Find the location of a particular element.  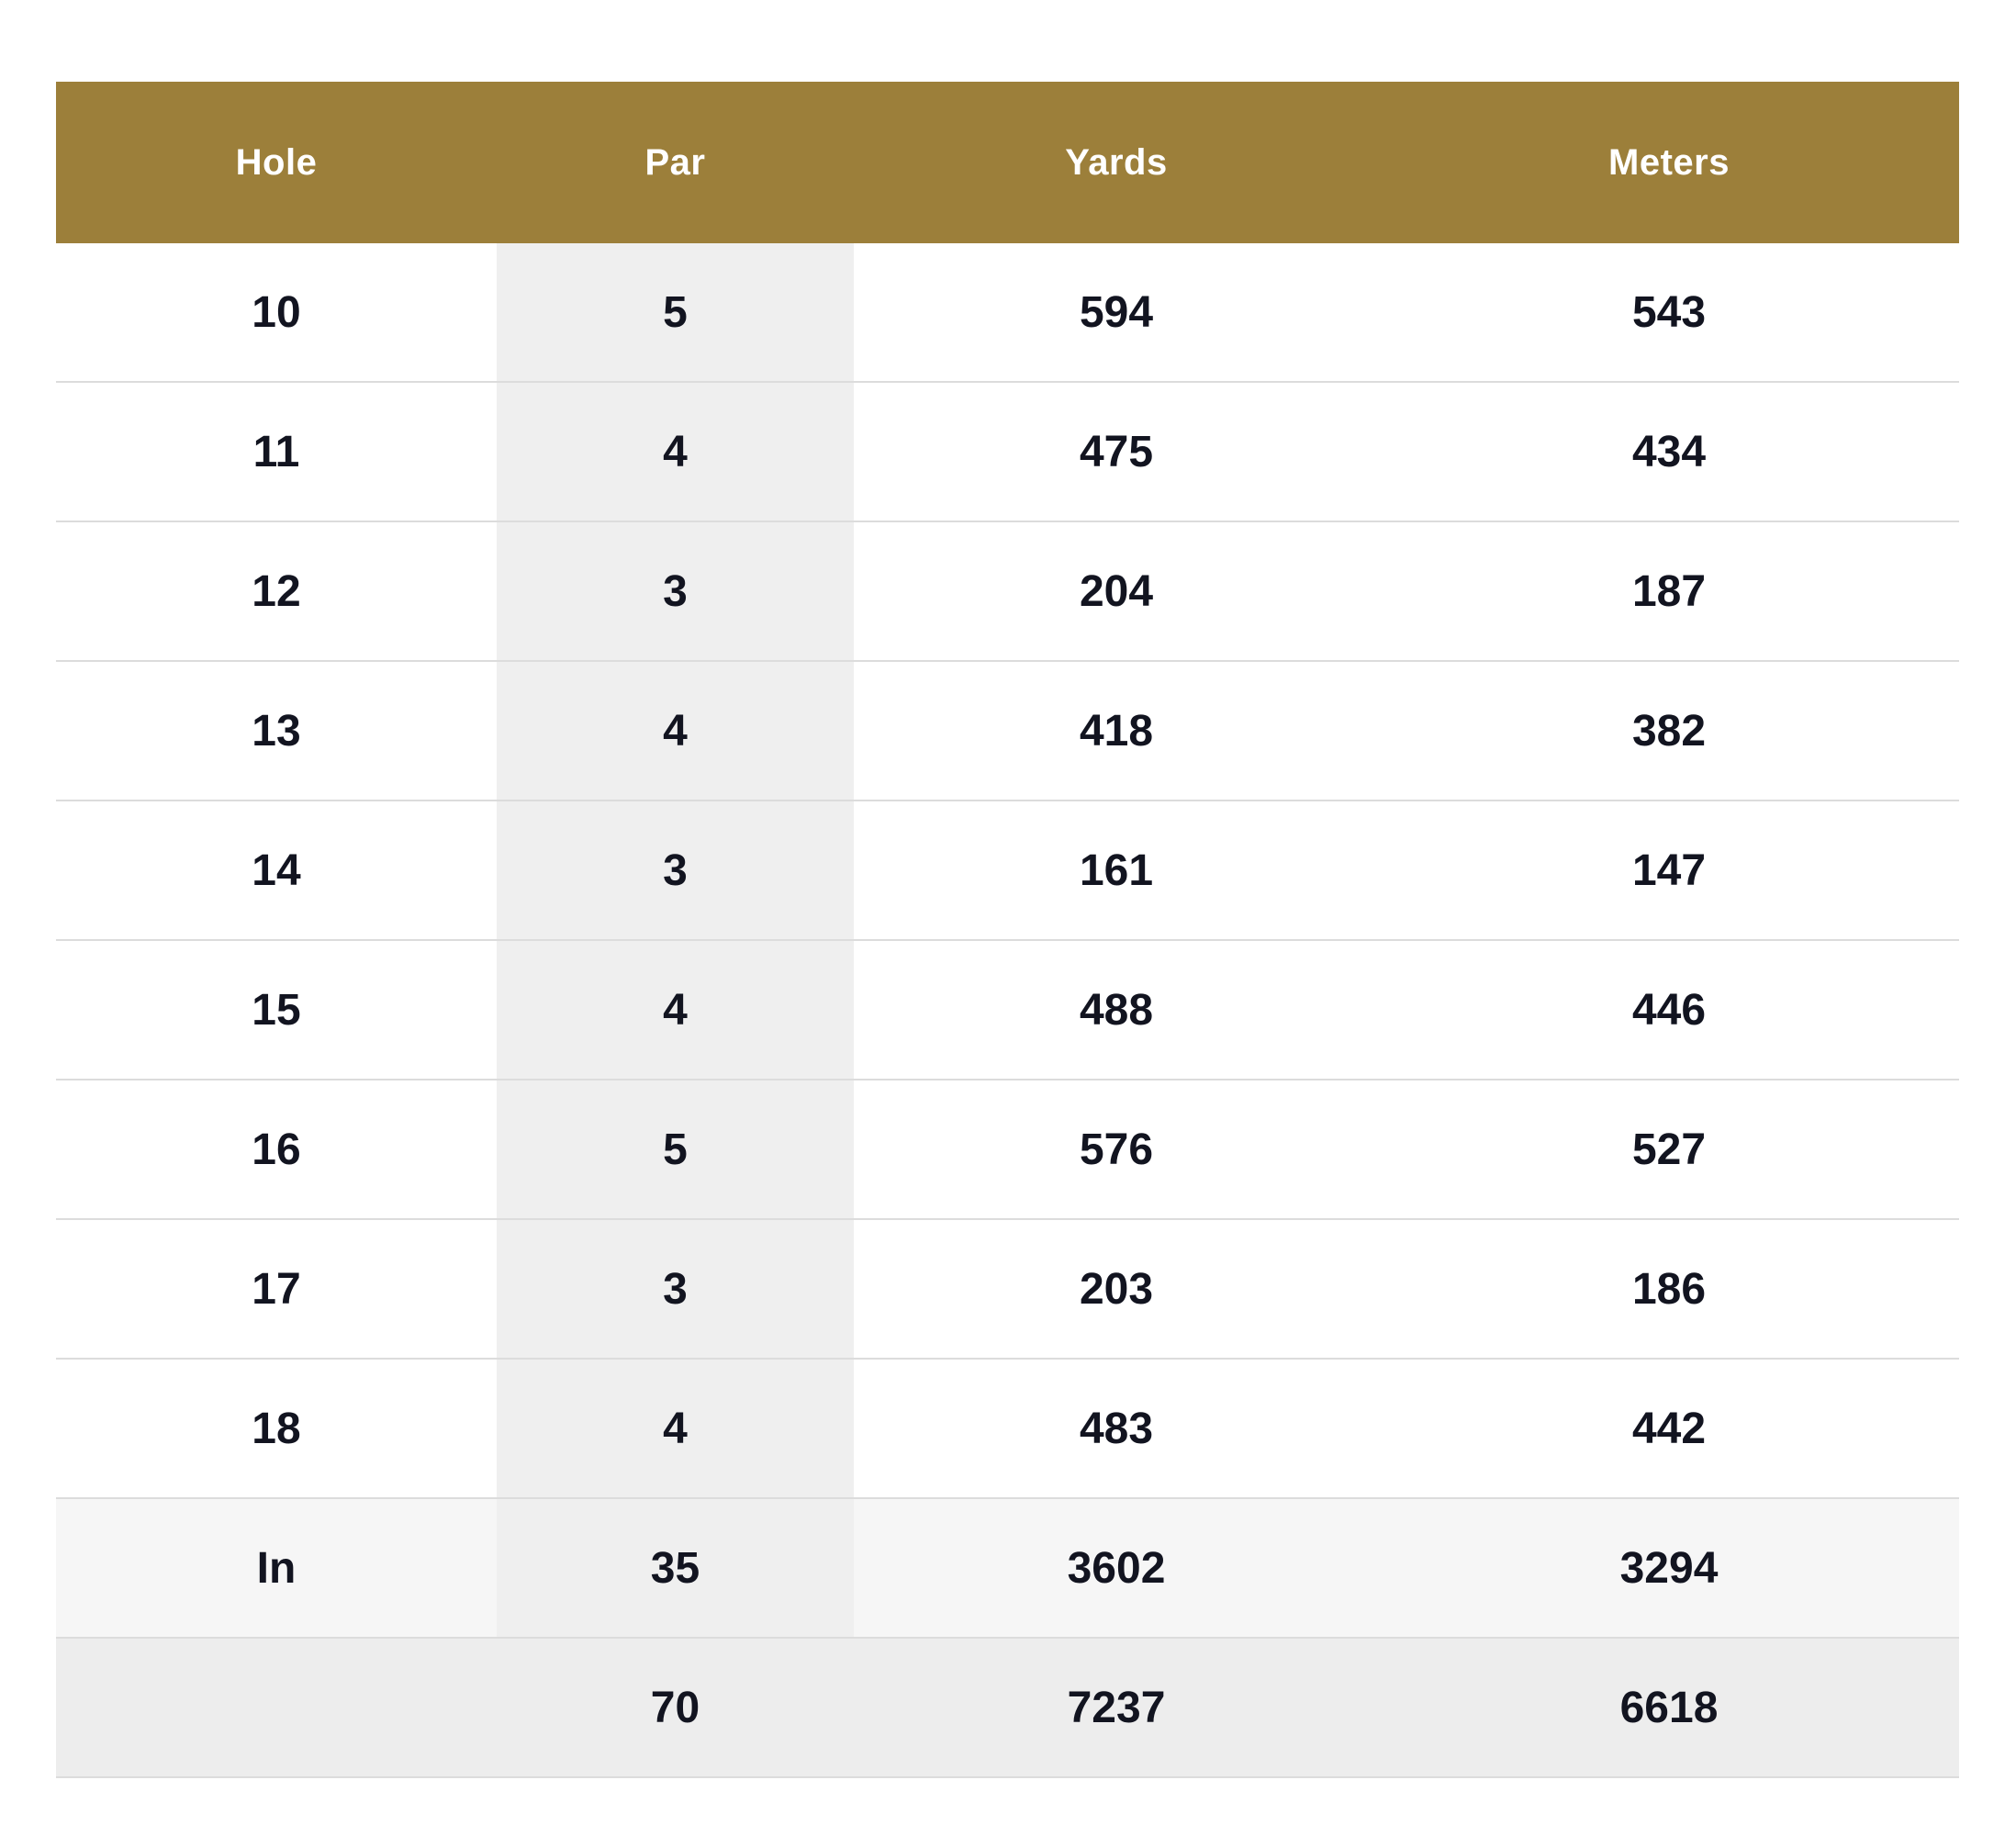

meters-cell: 442 is located at coordinates (1669, 1429).